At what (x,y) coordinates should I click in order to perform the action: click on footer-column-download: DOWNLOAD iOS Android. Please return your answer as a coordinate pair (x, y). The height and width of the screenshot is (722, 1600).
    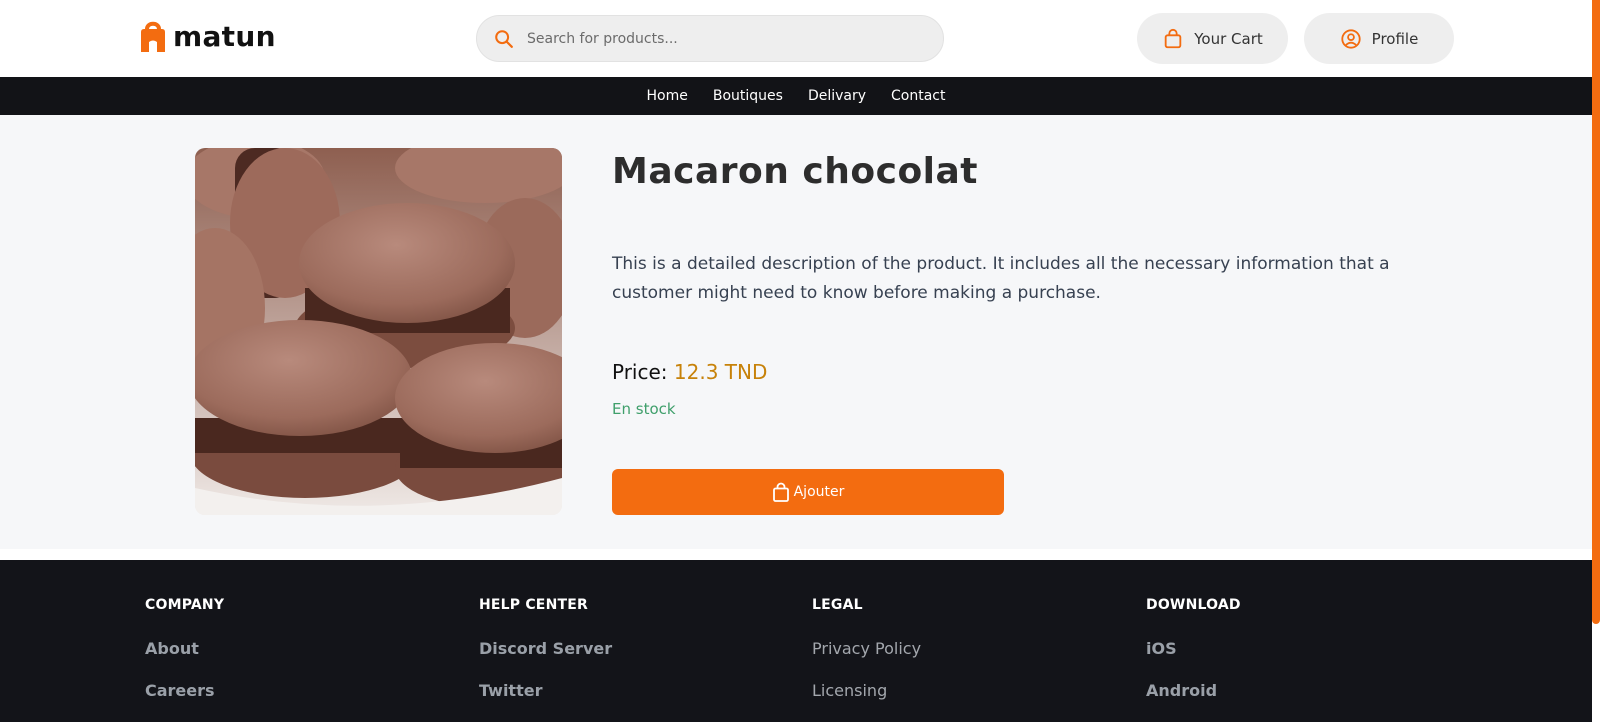
    Looking at the image, I should click on (1193, 659).